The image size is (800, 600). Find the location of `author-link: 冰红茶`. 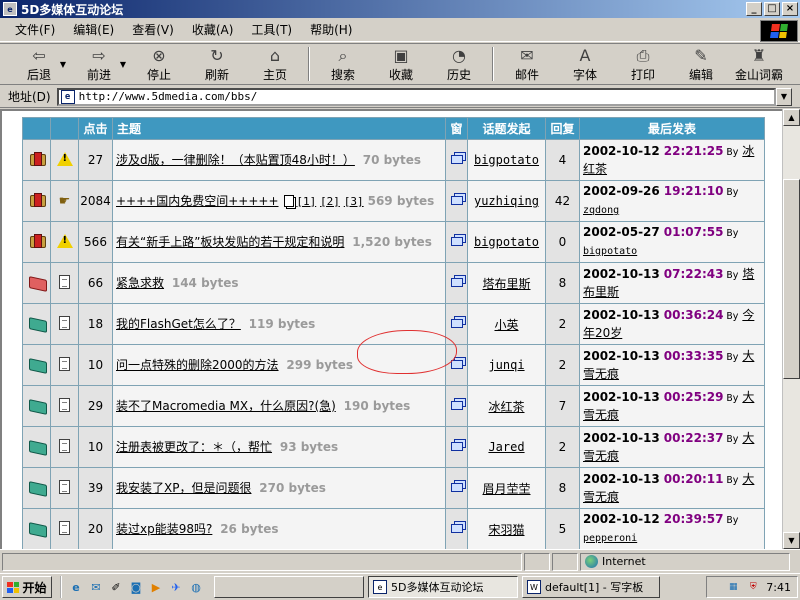

author-link: 冰红茶 is located at coordinates (506, 407).